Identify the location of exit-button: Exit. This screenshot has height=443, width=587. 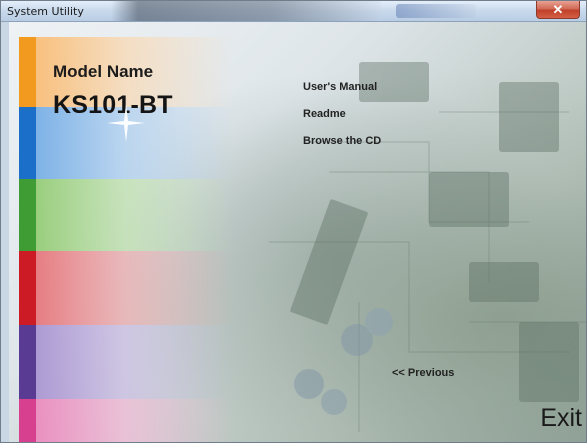
(561, 418).